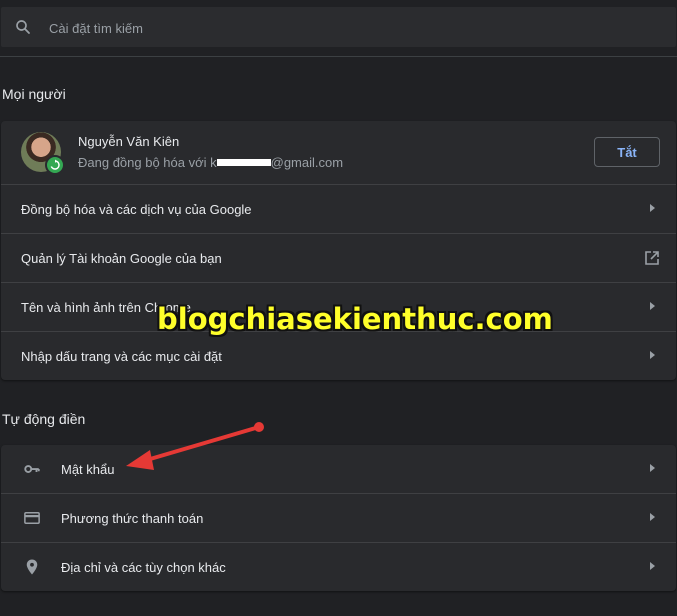 Image resolution: width=677 pixels, height=616 pixels. Describe the element at coordinates (338, 566) in the screenshot. I see `addresses-row: Địa chỉ và các tùy chọn khác` at that location.